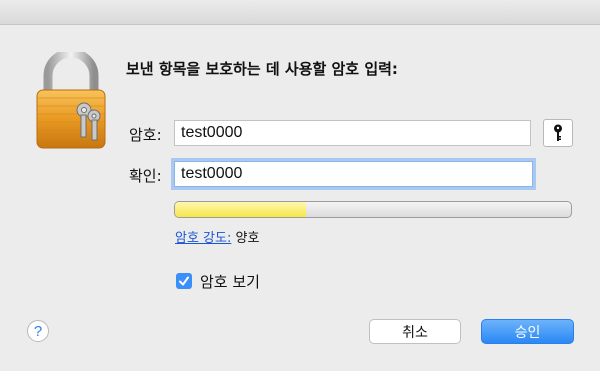 This screenshot has height=371, width=600. Describe the element at coordinates (230, 281) in the screenshot. I see `show-password-label: 암호 보기` at that location.